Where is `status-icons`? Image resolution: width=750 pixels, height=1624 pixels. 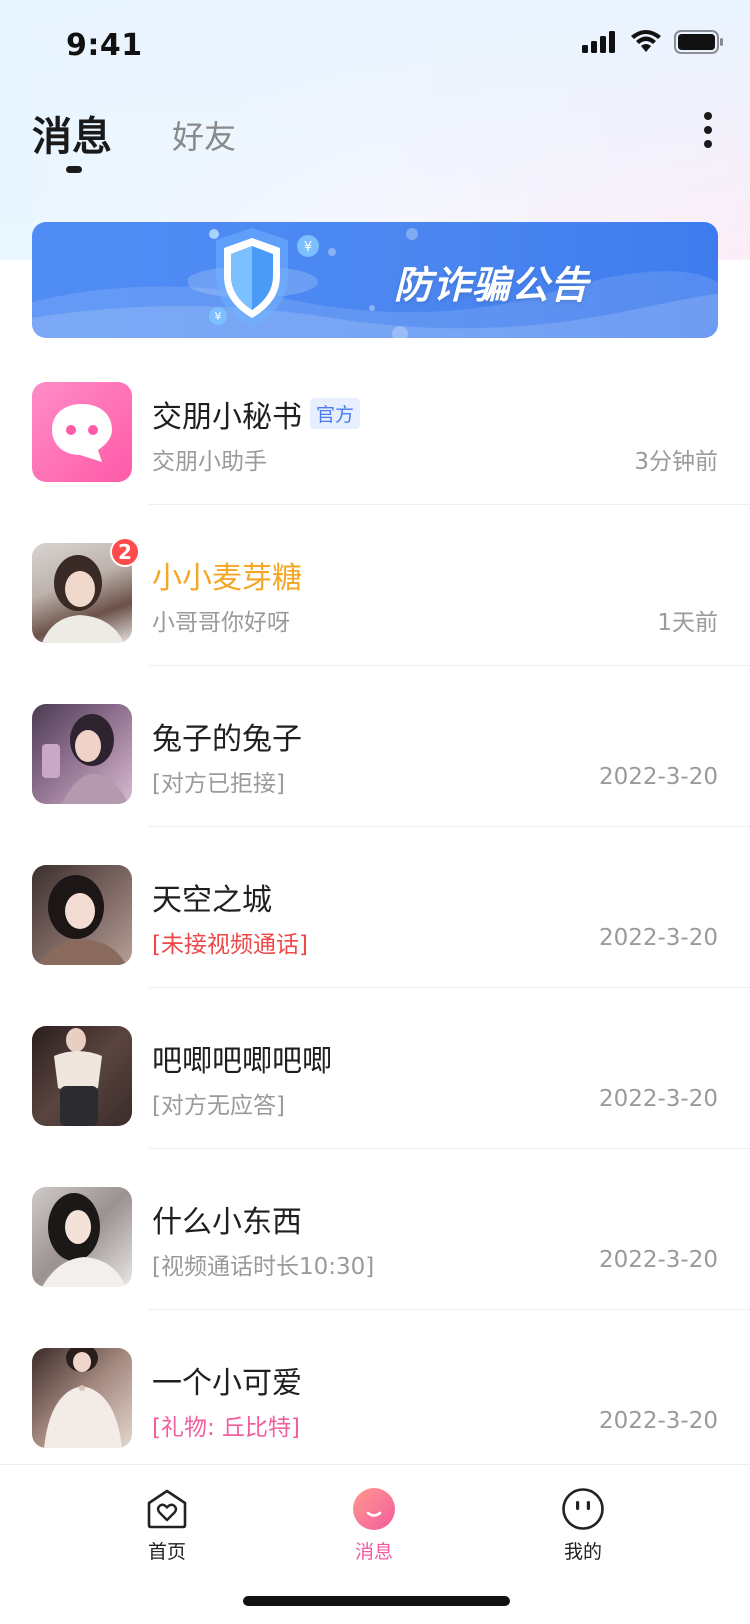
status-icons is located at coordinates (653, 42).